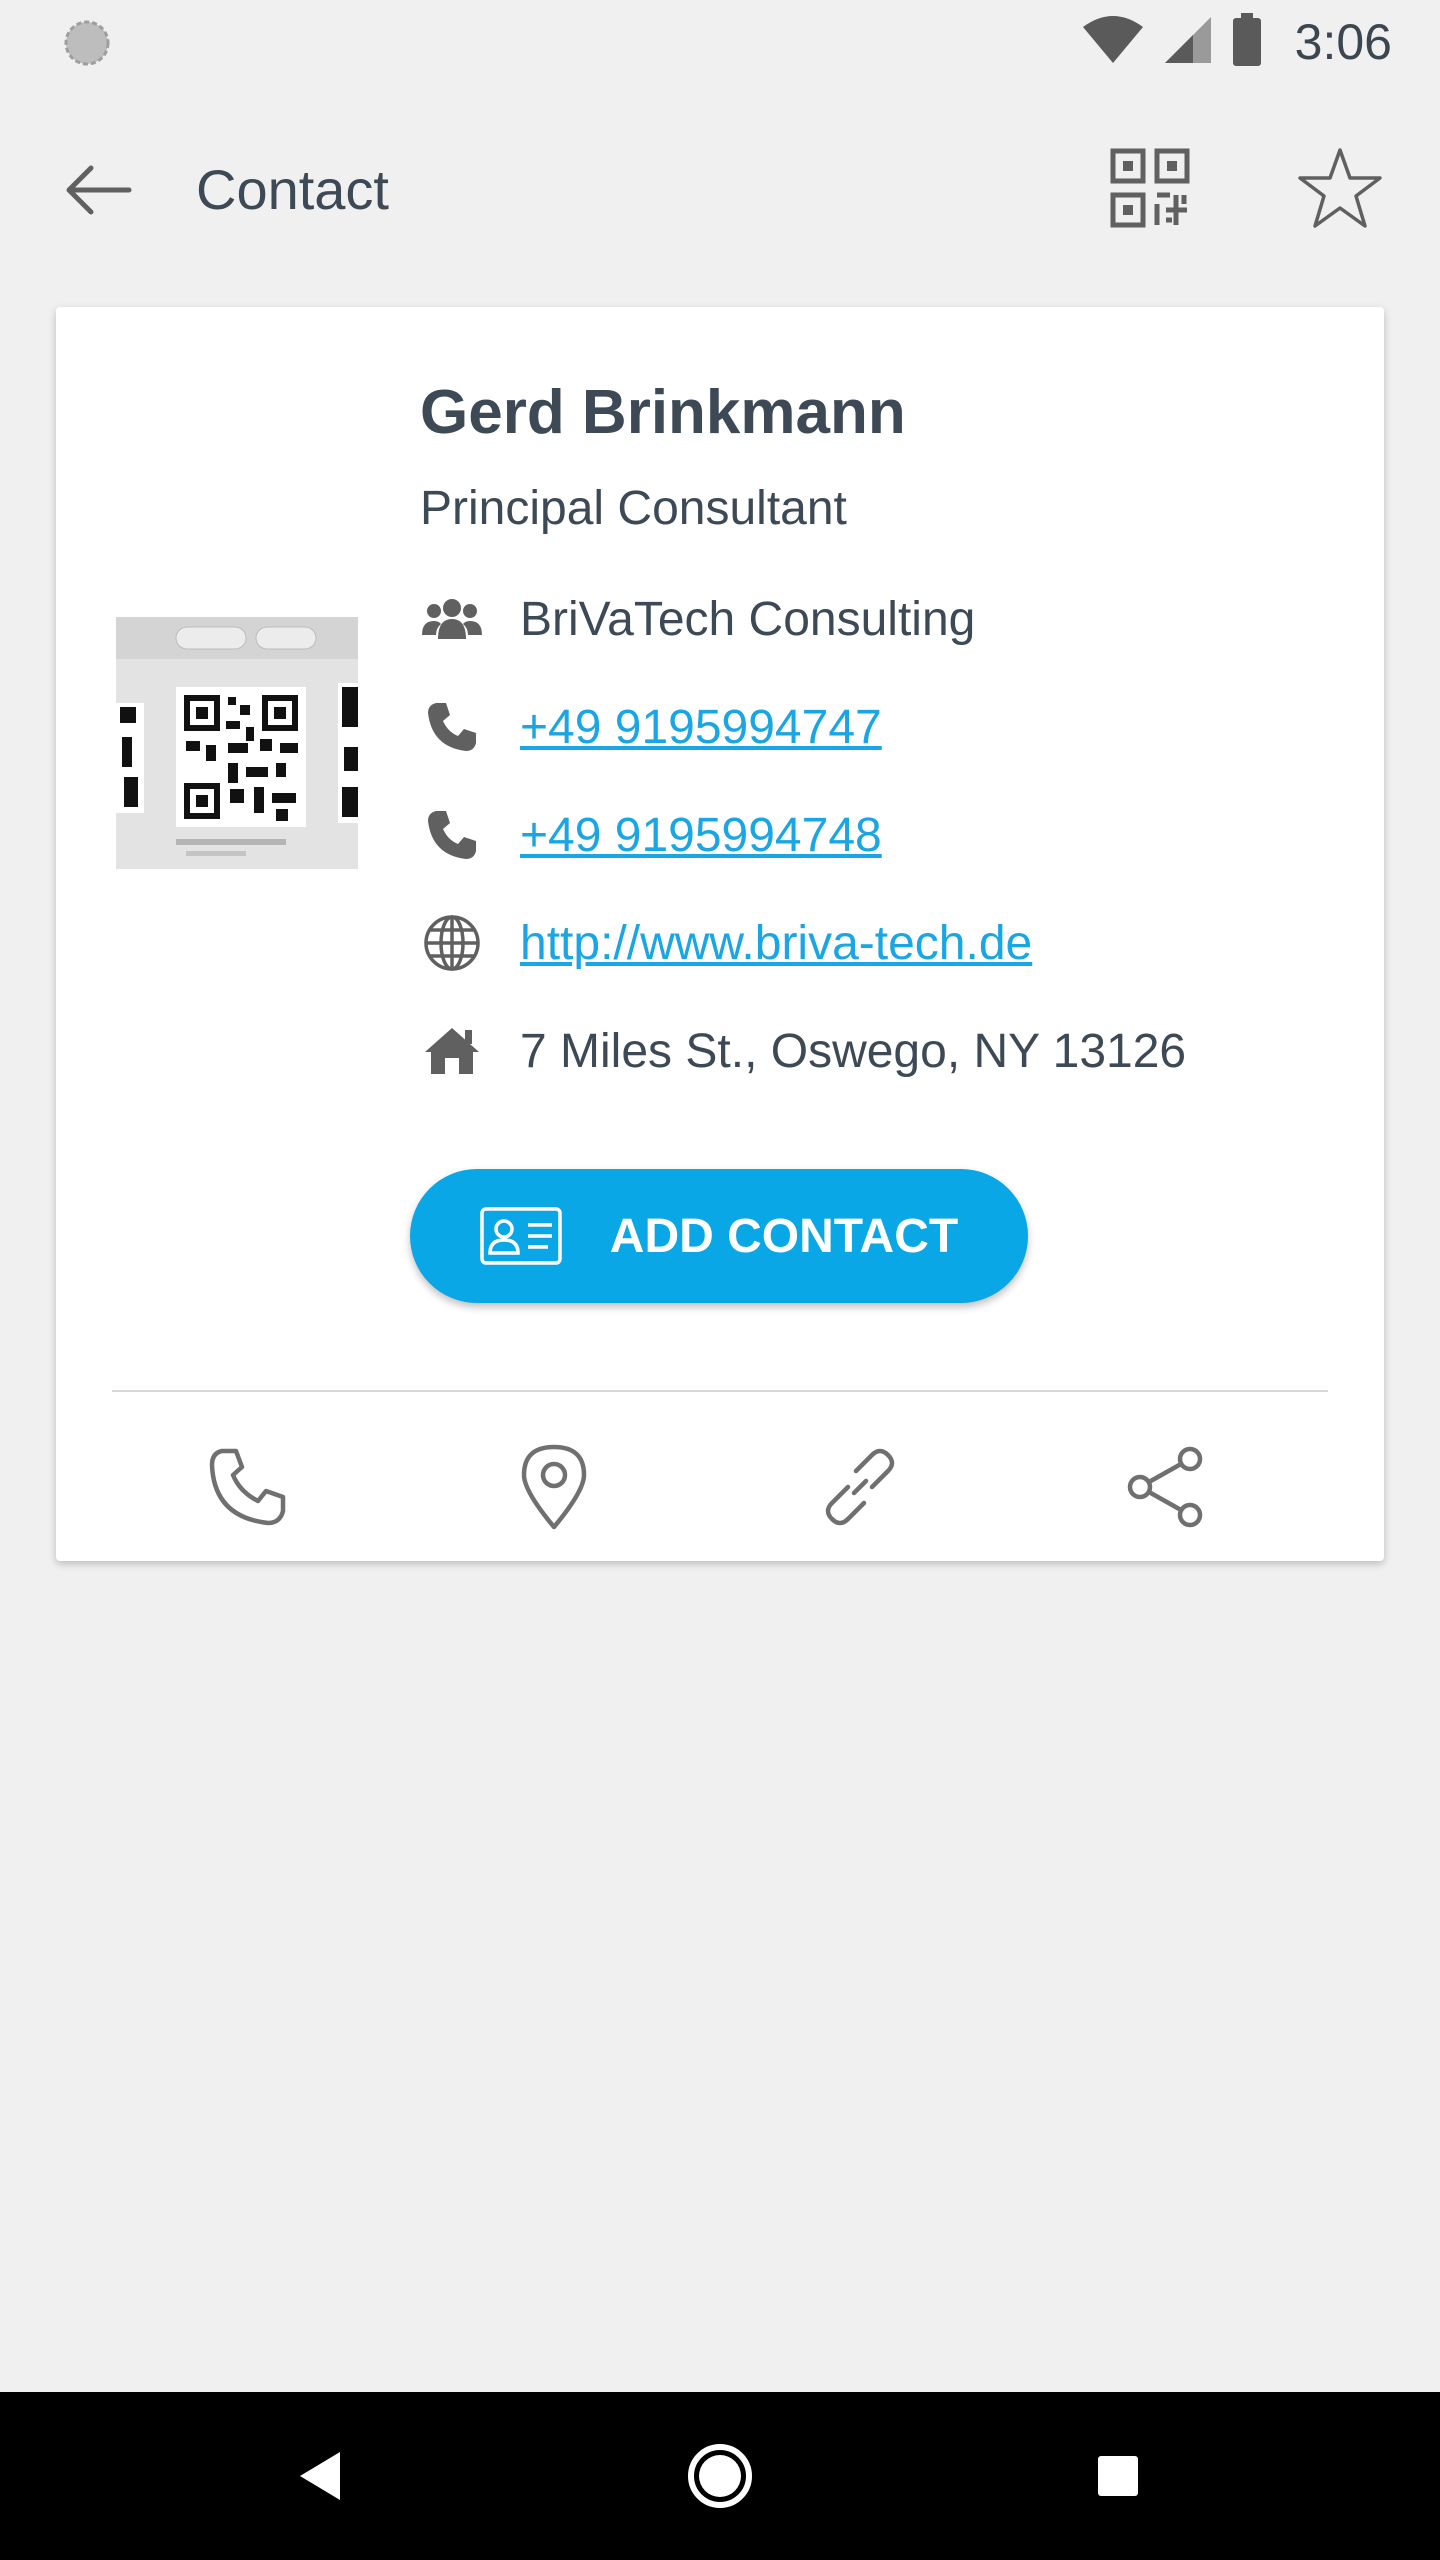 This screenshot has height=2560, width=1440. I want to click on phone-link-1: +49 9195994747, so click(701, 727).